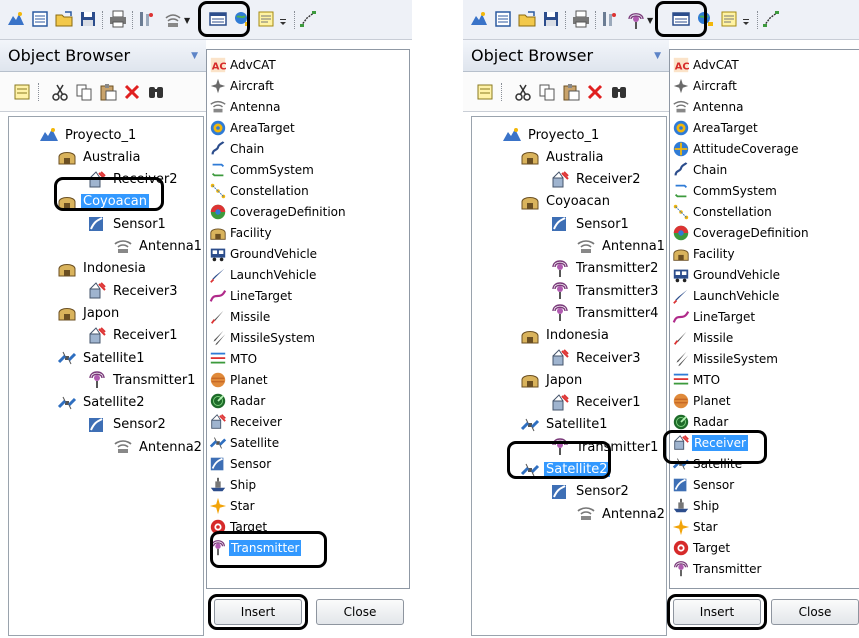 The height and width of the screenshot is (638, 859). I want to click on scenario-icon, so click(16, 19).